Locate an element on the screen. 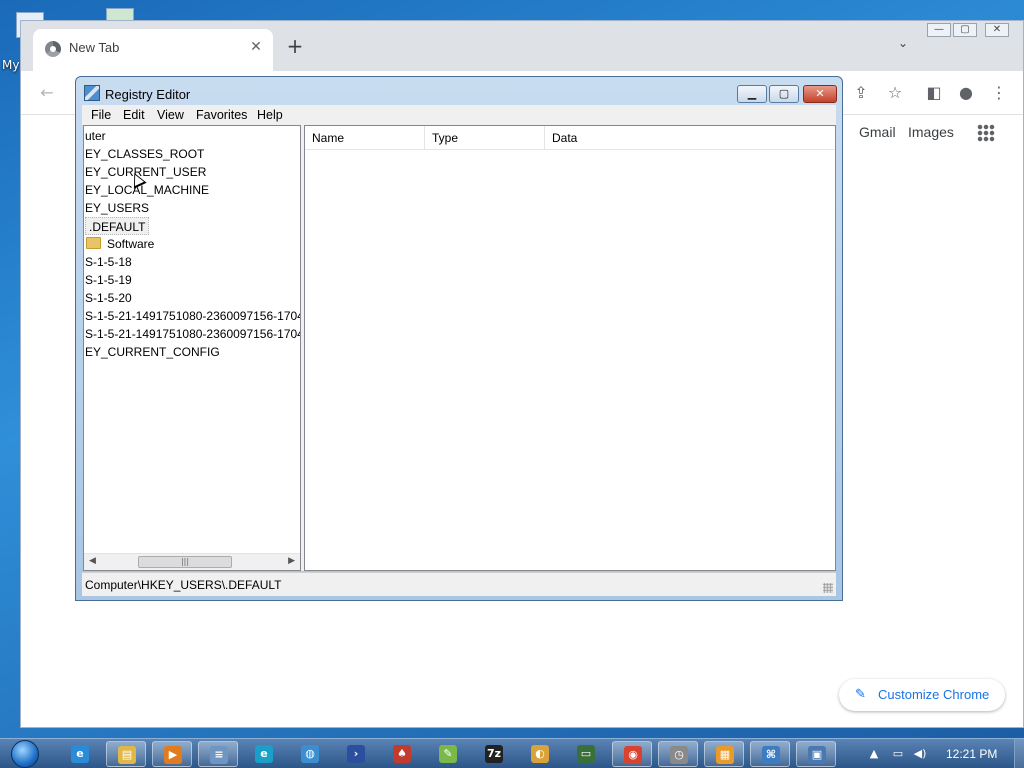 The width and height of the screenshot is (1024, 768). taskbar-button: ▶ is located at coordinates (172, 754).